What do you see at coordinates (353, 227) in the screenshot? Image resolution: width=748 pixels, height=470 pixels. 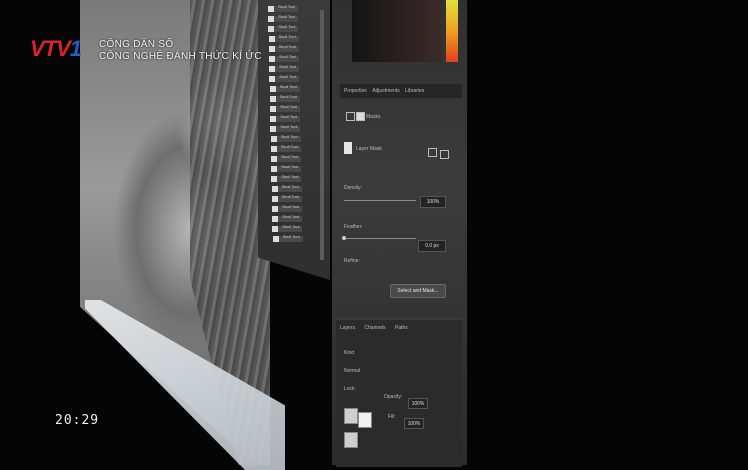 I see `feather-label: Feather:` at bounding box center [353, 227].